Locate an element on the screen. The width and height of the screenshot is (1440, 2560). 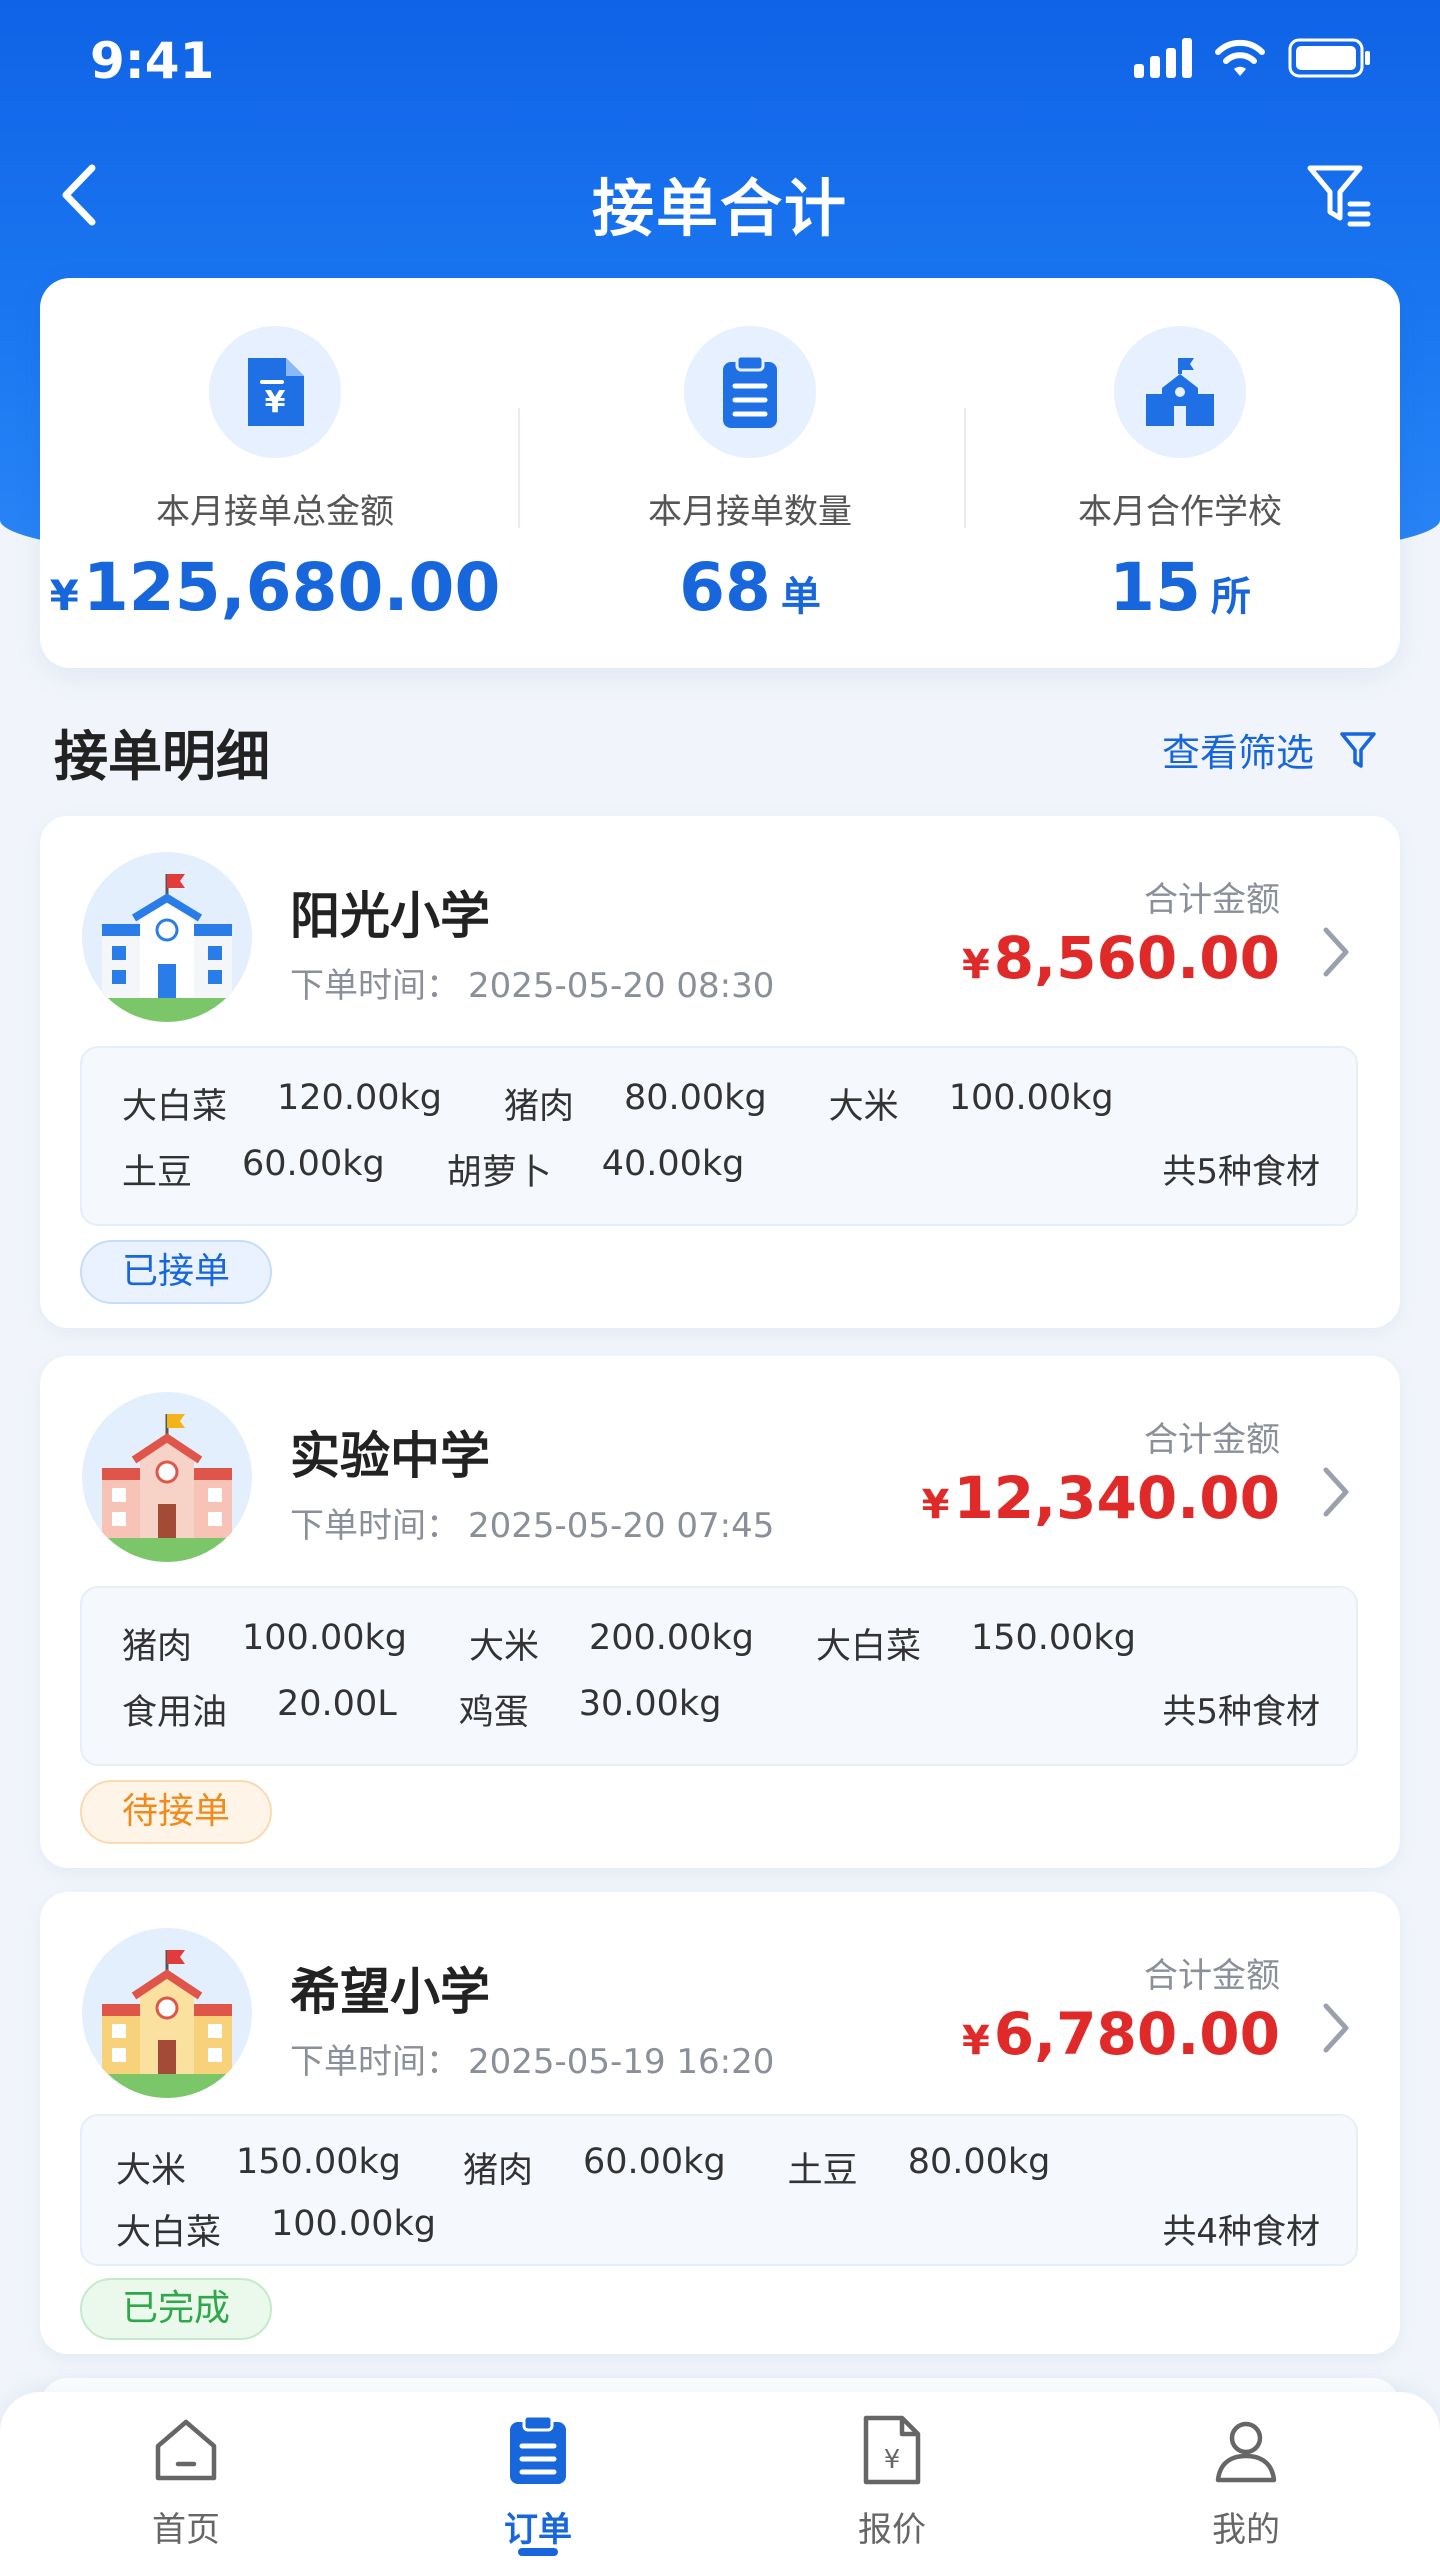
ingredient-item: 土豆 60.00kg is located at coordinates (253, 1168).